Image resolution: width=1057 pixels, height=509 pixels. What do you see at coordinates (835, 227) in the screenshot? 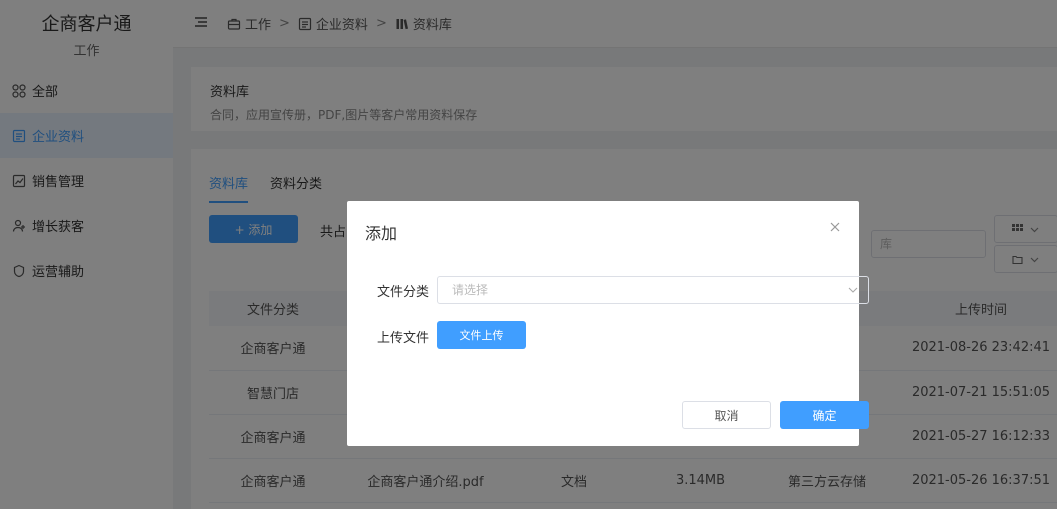
I see `close-icon` at bounding box center [835, 227].